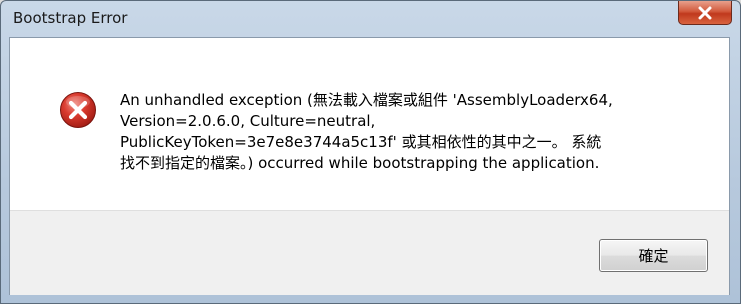  I want to click on close-icon, so click(705, 12).